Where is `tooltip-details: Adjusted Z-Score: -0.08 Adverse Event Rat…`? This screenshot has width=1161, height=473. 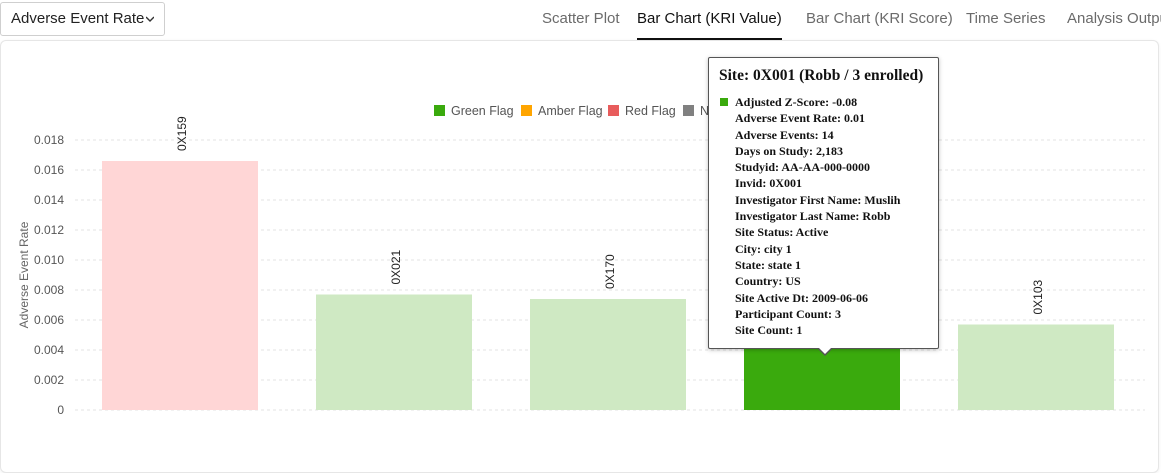 tooltip-details: Adjusted Z-Score: -0.08 Adverse Event Rat… is located at coordinates (817, 216).